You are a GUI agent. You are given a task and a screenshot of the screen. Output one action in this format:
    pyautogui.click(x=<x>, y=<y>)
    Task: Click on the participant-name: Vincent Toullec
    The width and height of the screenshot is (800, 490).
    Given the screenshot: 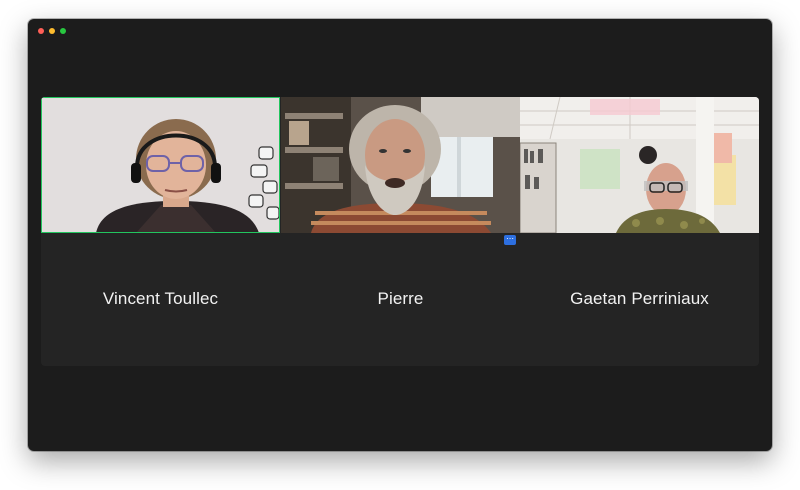 What is the action you would take?
    pyautogui.click(x=160, y=298)
    